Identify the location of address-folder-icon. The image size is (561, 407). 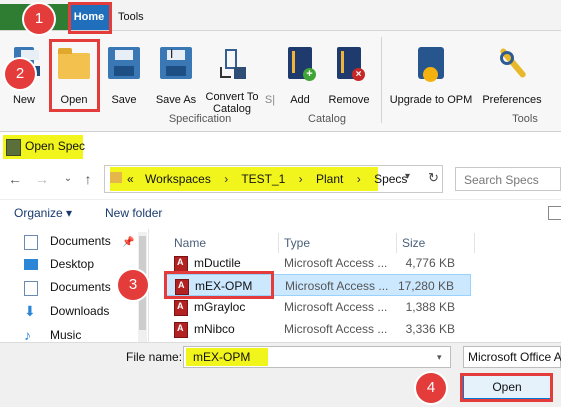
(116, 177).